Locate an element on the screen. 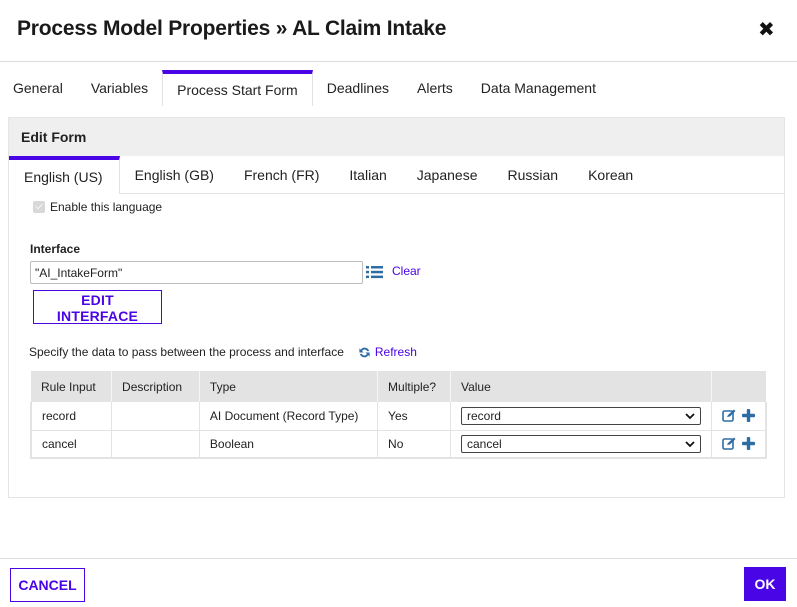  col-type: Type is located at coordinates (288, 386).